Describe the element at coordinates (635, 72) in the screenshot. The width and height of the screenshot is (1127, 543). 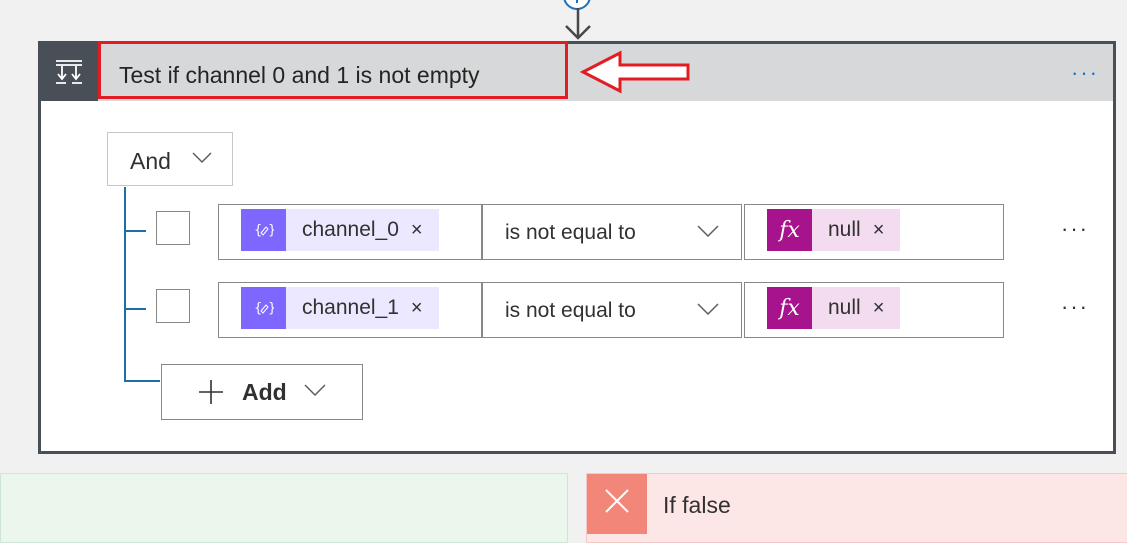
I see `annotation-arrow-icon` at that location.